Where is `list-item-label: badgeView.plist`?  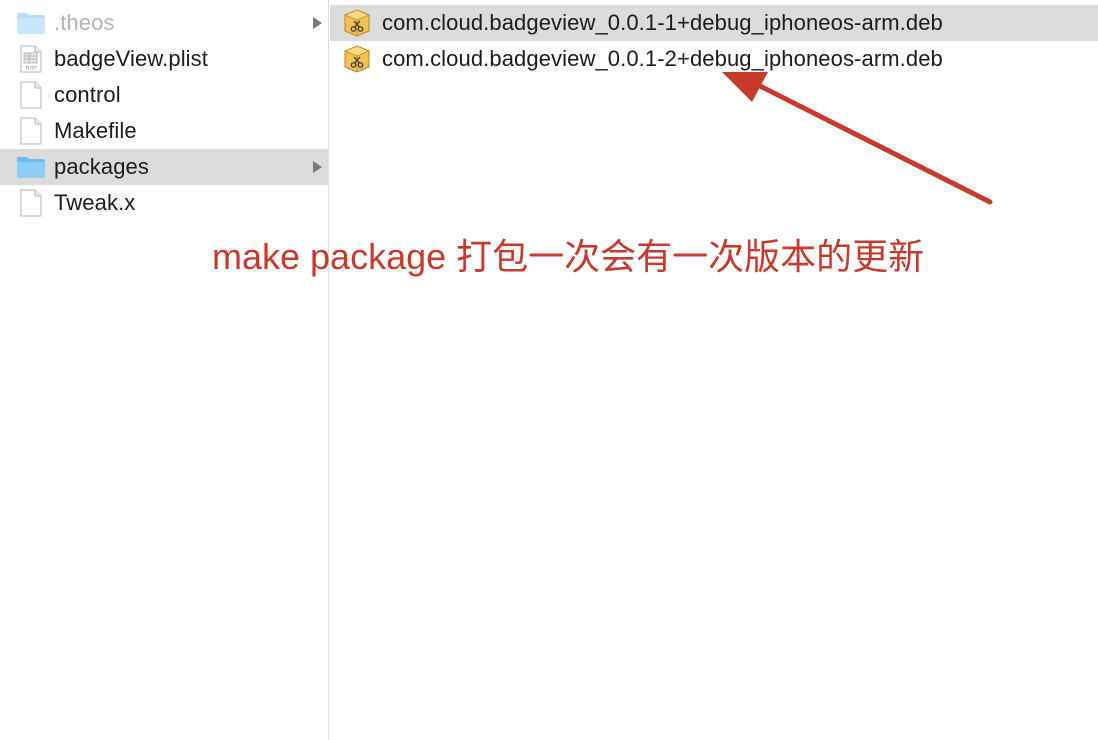 list-item-label: badgeView.plist is located at coordinates (131, 58).